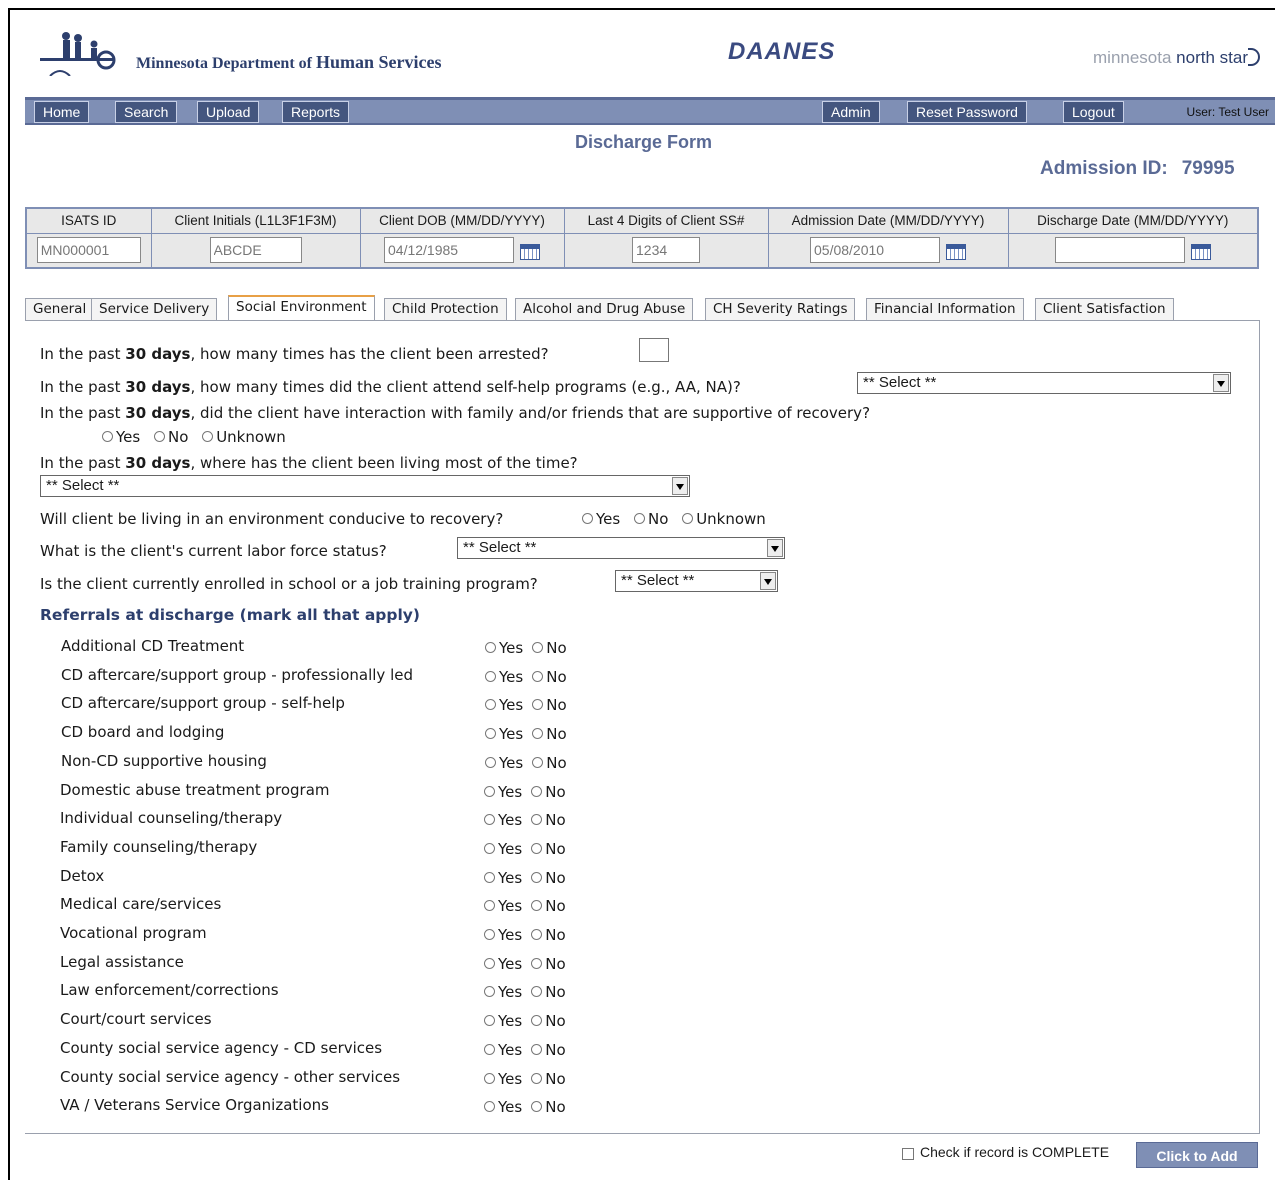 The image size is (1275, 1180). What do you see at coordinates (1104, 309) in the screenshot?
I see `tab-client-satisfaction: Client Satisfaction` at bounding box center [1104, 309].